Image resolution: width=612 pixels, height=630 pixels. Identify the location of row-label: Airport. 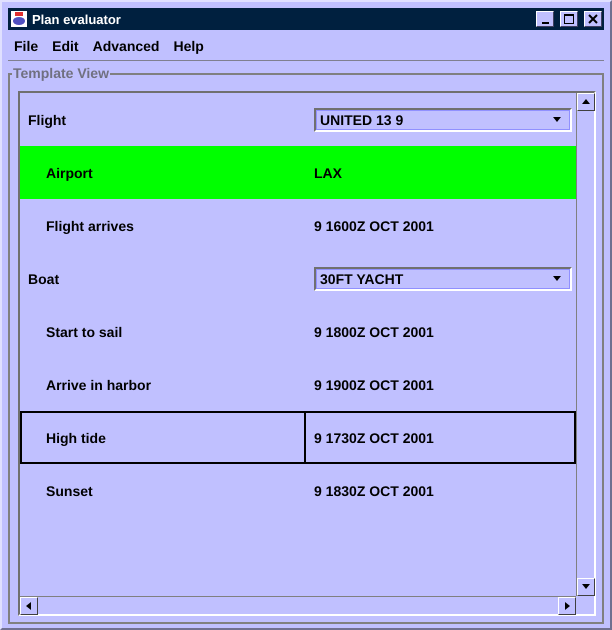
(69, 172).